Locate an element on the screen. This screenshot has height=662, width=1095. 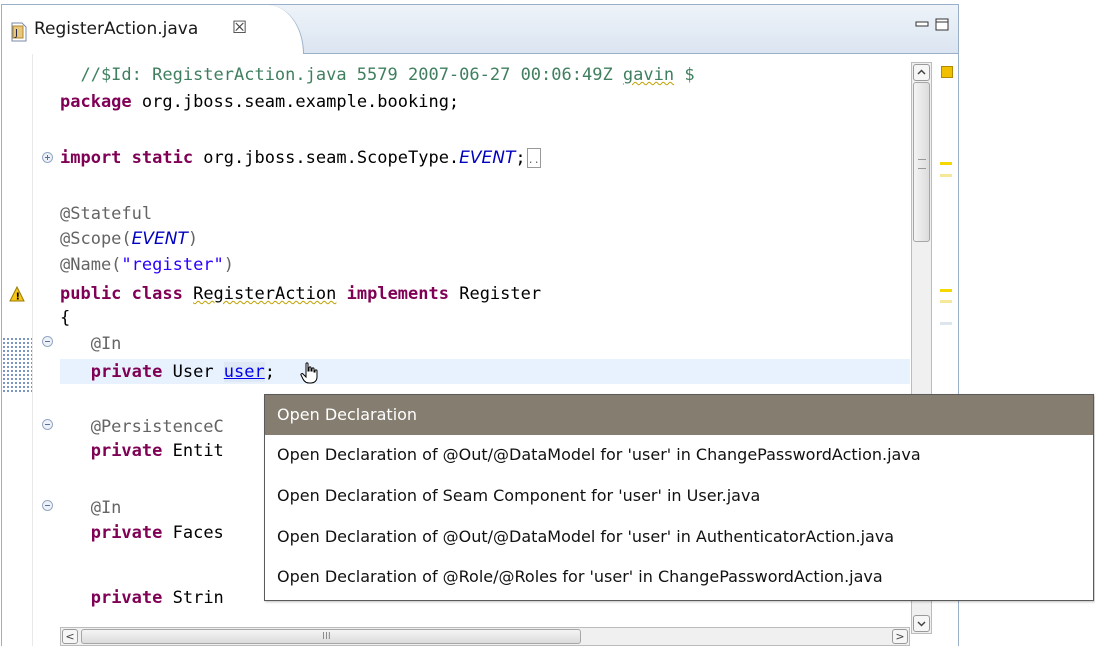
code-text: org.jboss.seam.ScopeType. is located at coordinates (326, 158).